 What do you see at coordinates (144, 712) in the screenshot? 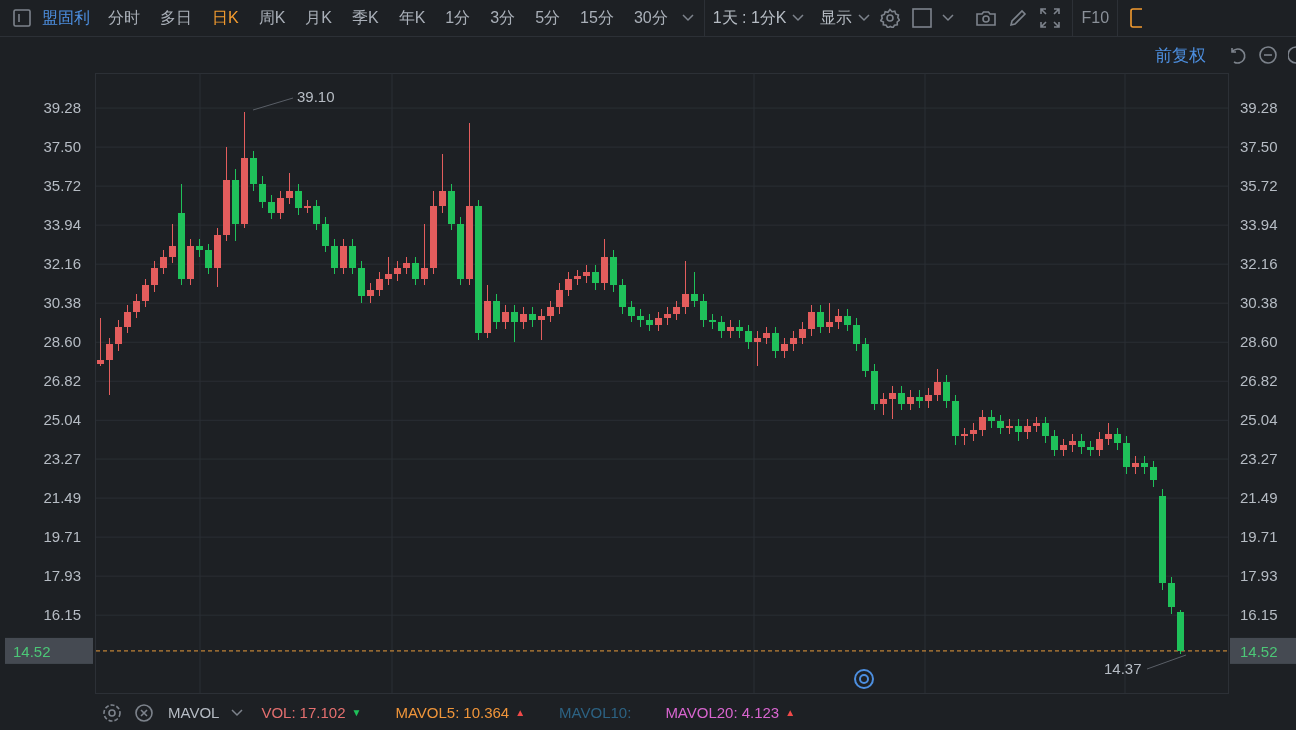
I see `close-icon` at bounding box center [144, 712].